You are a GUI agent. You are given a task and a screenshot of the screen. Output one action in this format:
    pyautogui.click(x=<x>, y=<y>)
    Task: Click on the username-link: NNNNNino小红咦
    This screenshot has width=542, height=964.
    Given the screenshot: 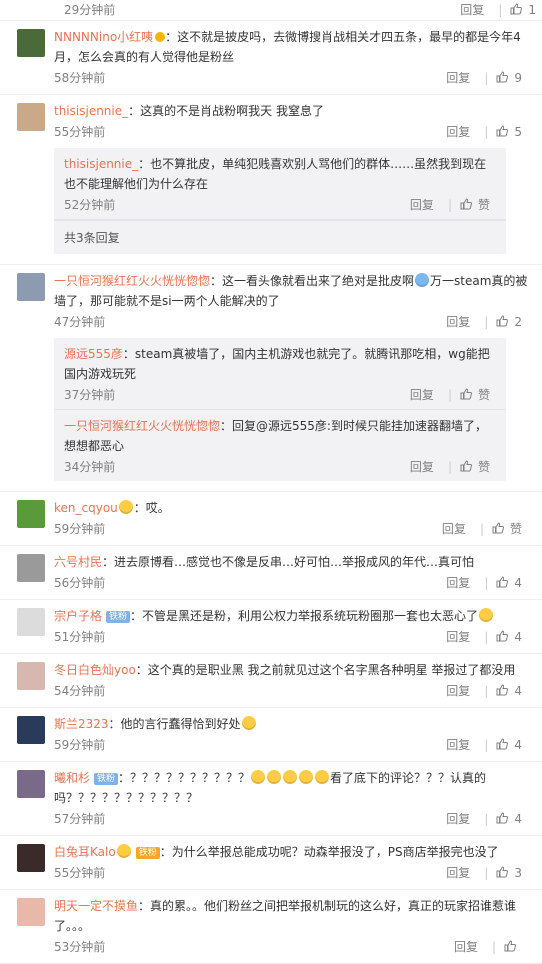 What is the action you would take?
    pyautogui.click(x=103, y=37)
    